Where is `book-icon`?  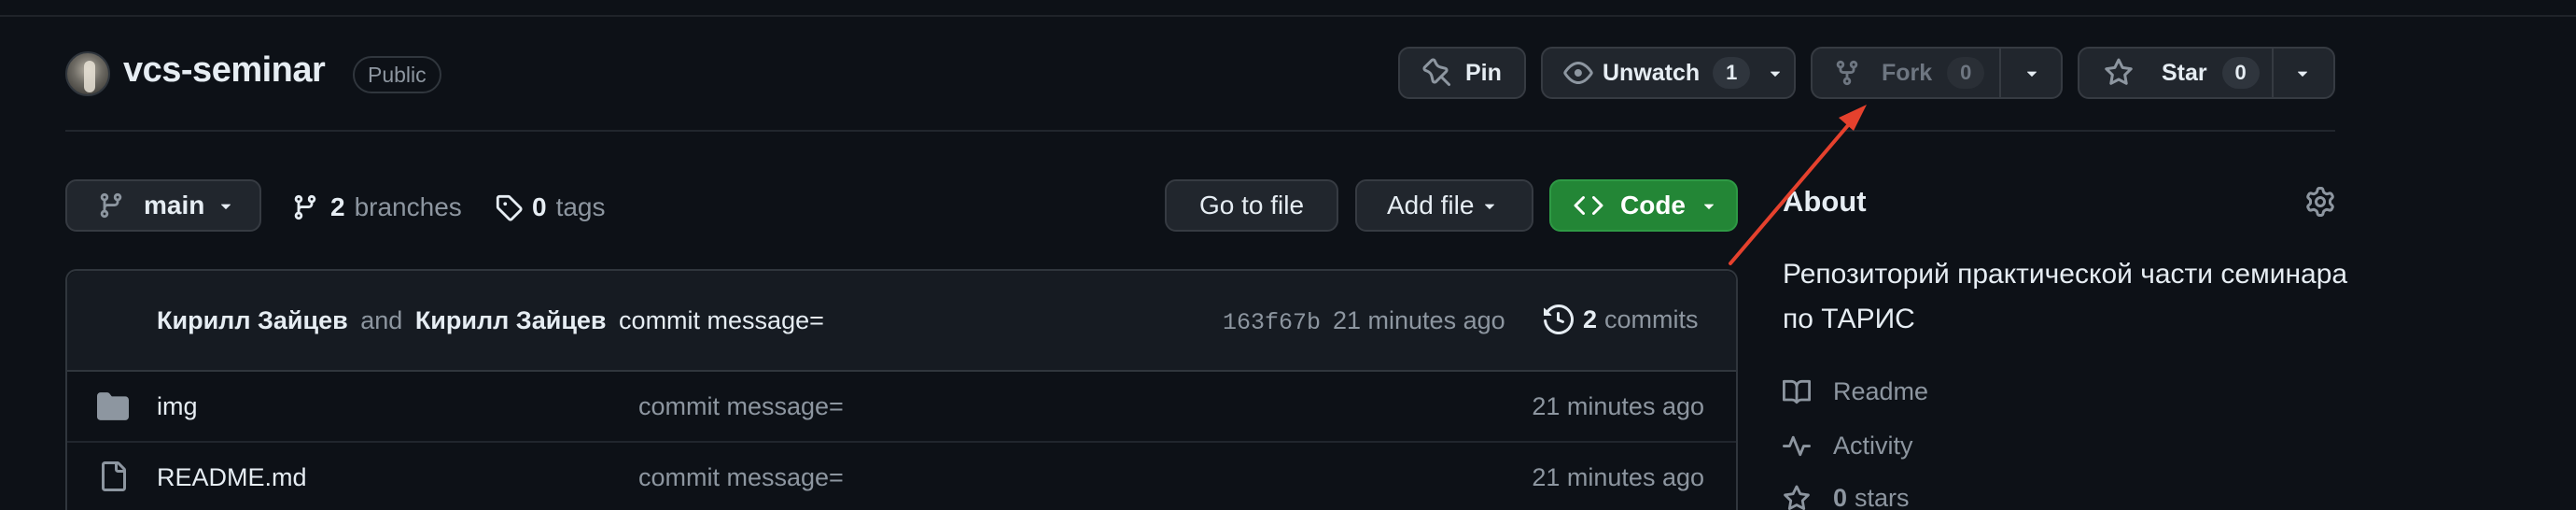 book-icon is located at coordinates (1797, 391).